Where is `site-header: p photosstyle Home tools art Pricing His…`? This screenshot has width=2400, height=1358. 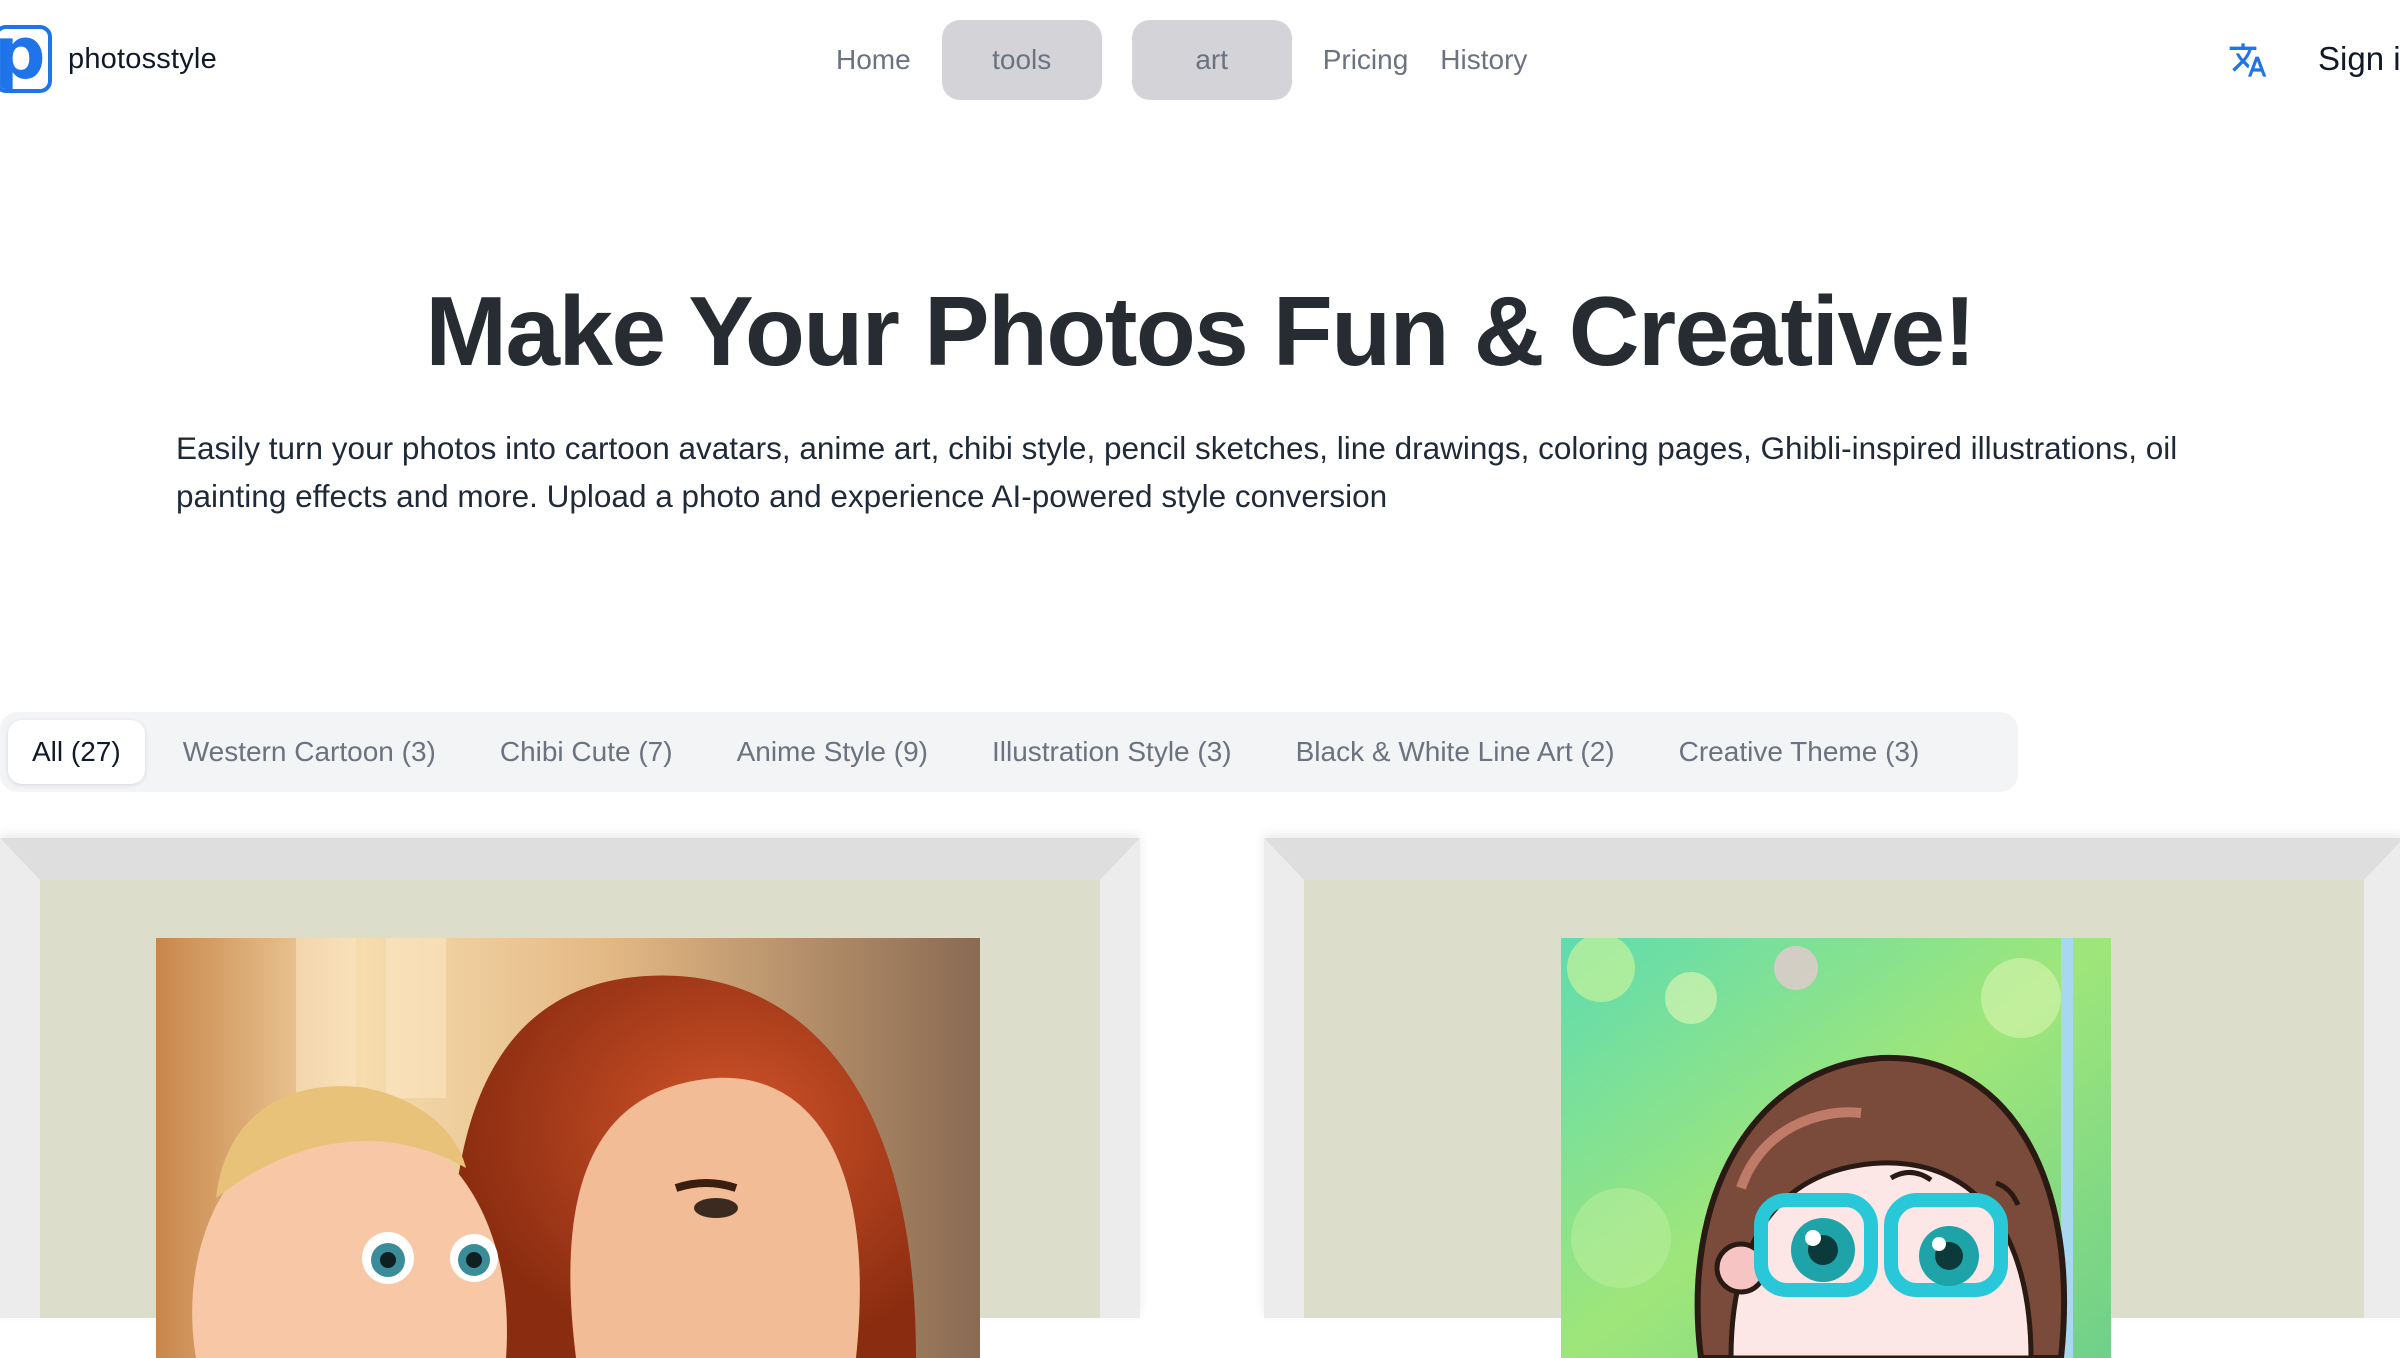 site-header: p photosstyle Home tools art Pricing His… is located at coordinates (1200, 60).